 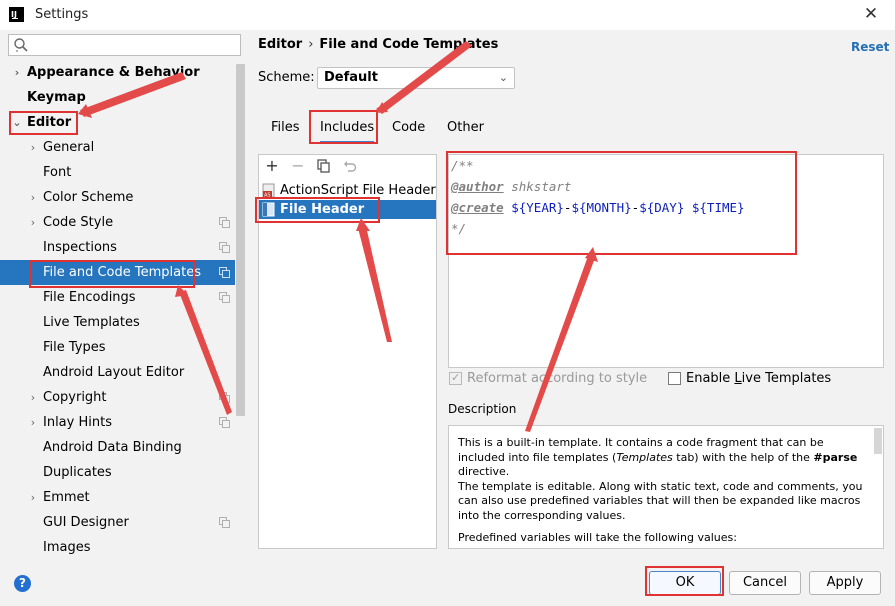 What do you see at coordinates (870, 47) in the screenshot?
I see `reset-link: Reset` at bounding box center [870, 47].